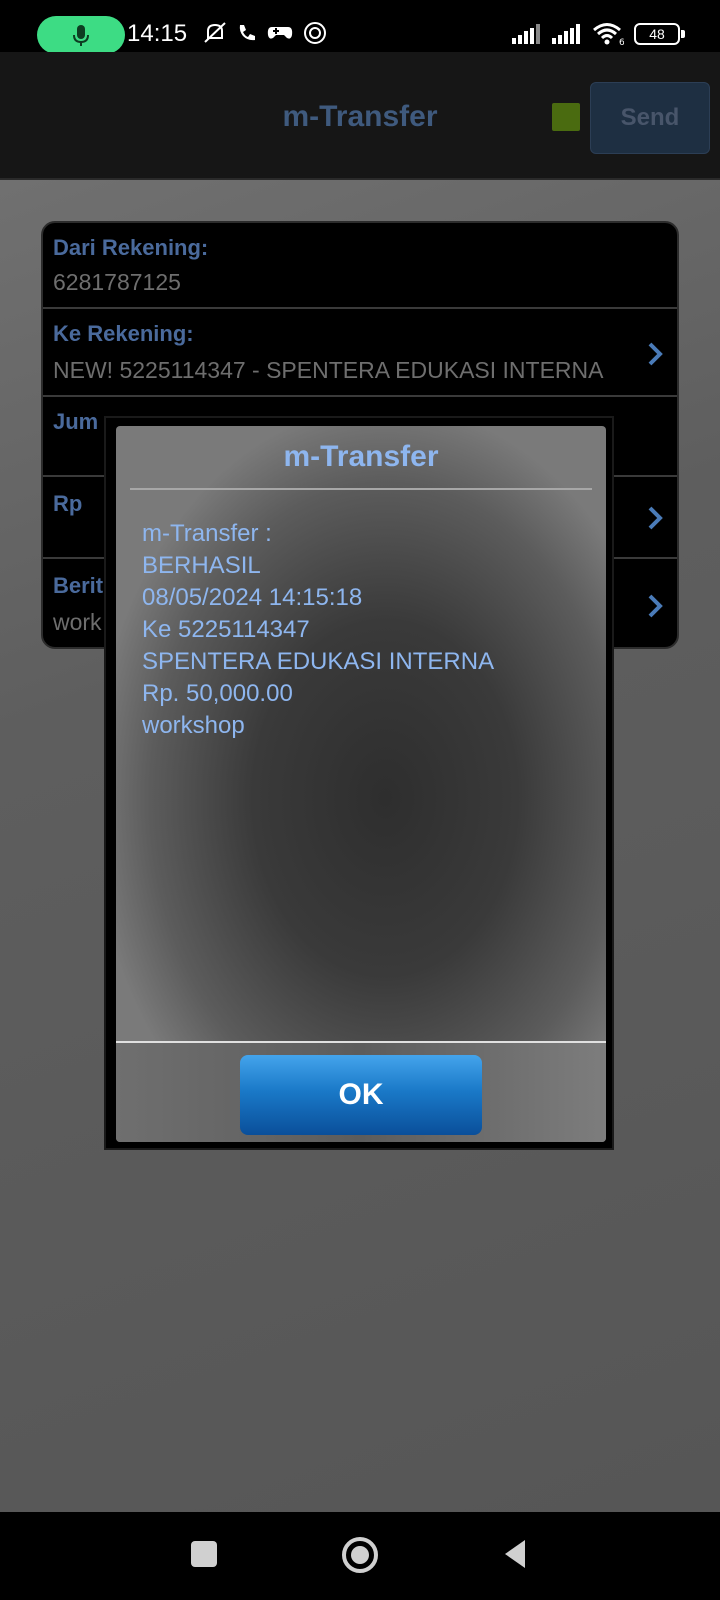 Image resolution: width=720 pixels, height=1600 pixels. Describe the element at coordinates (201, 565) in the screenshot. I see `message-line: BERHASIL` at that location.